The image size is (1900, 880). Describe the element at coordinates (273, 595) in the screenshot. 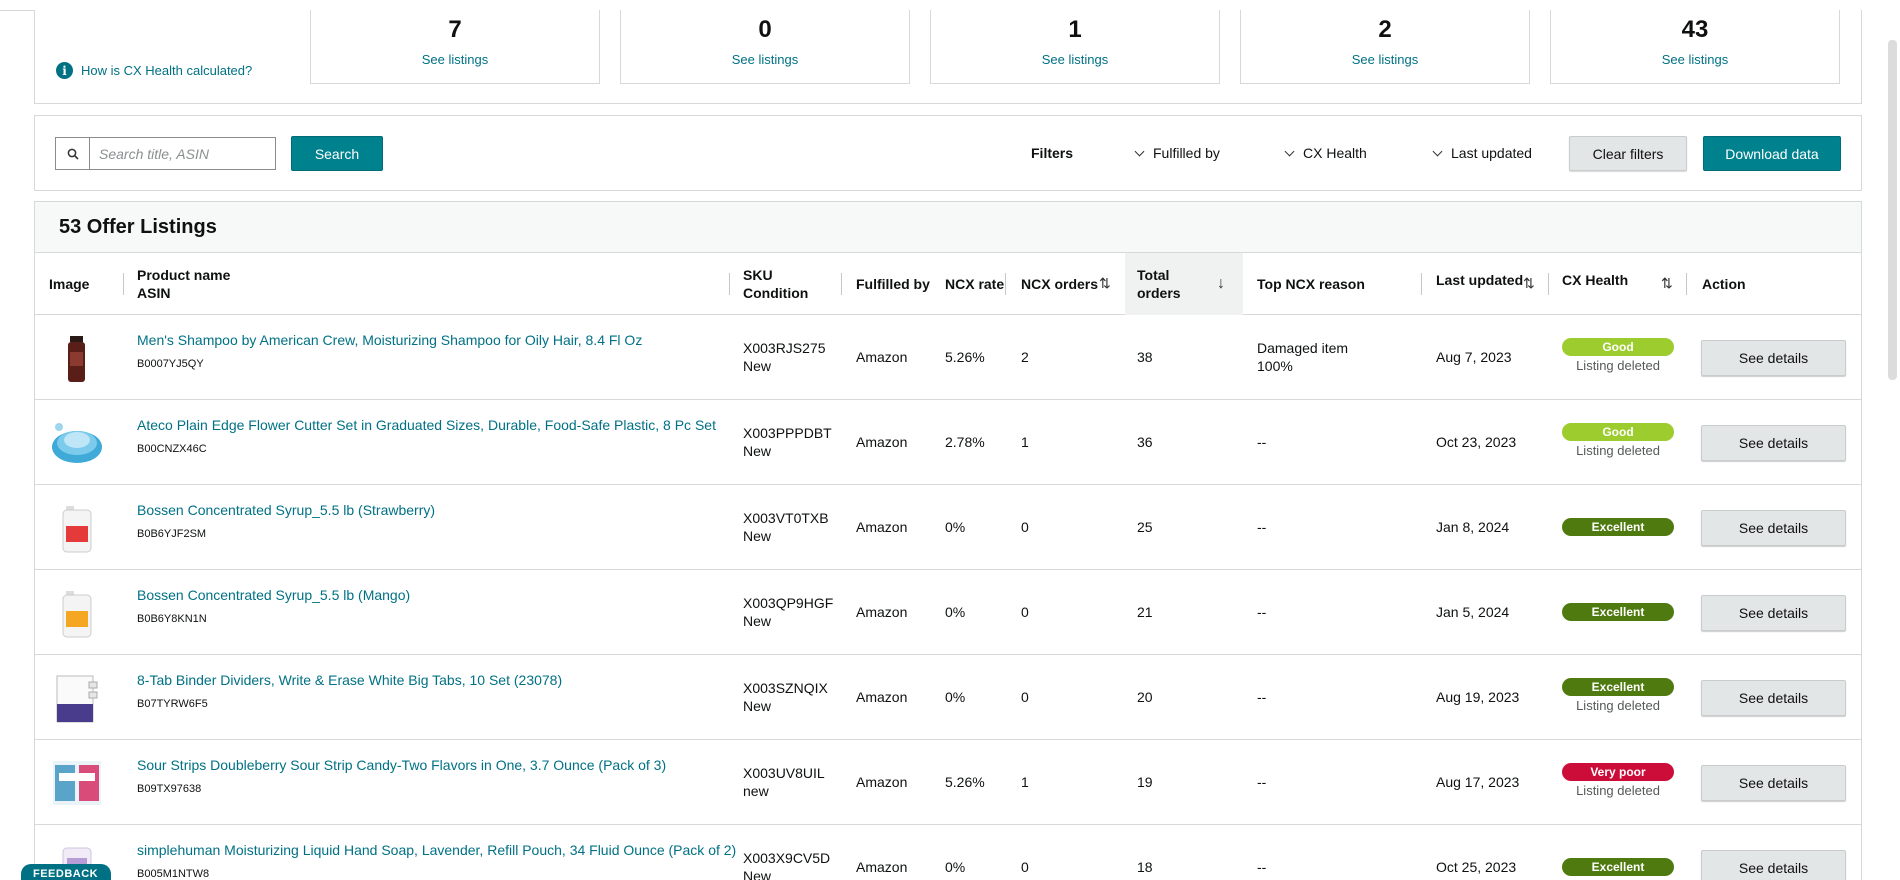

I see `product-name-link: Bossen Concentrated Syrup_5.5 lb (Mango)` at that location.